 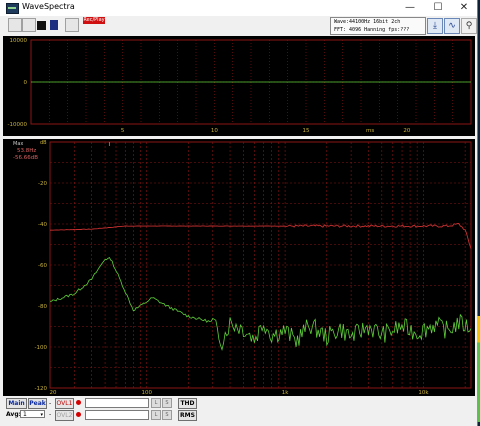 I want to click on spectrum-y-tick-label: -80, so click(x=42, y=307).